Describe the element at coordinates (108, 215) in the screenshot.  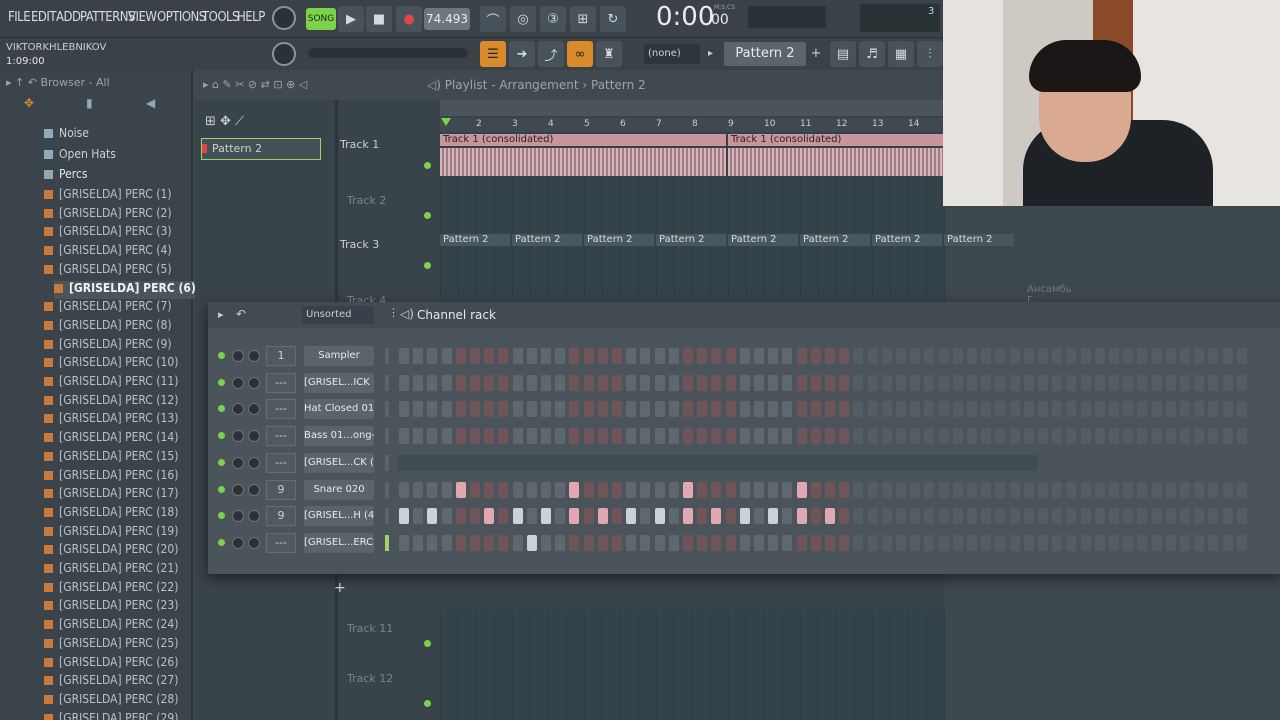
I see `browser-file-item: [GRISELDA] PERC (2)` at that location.